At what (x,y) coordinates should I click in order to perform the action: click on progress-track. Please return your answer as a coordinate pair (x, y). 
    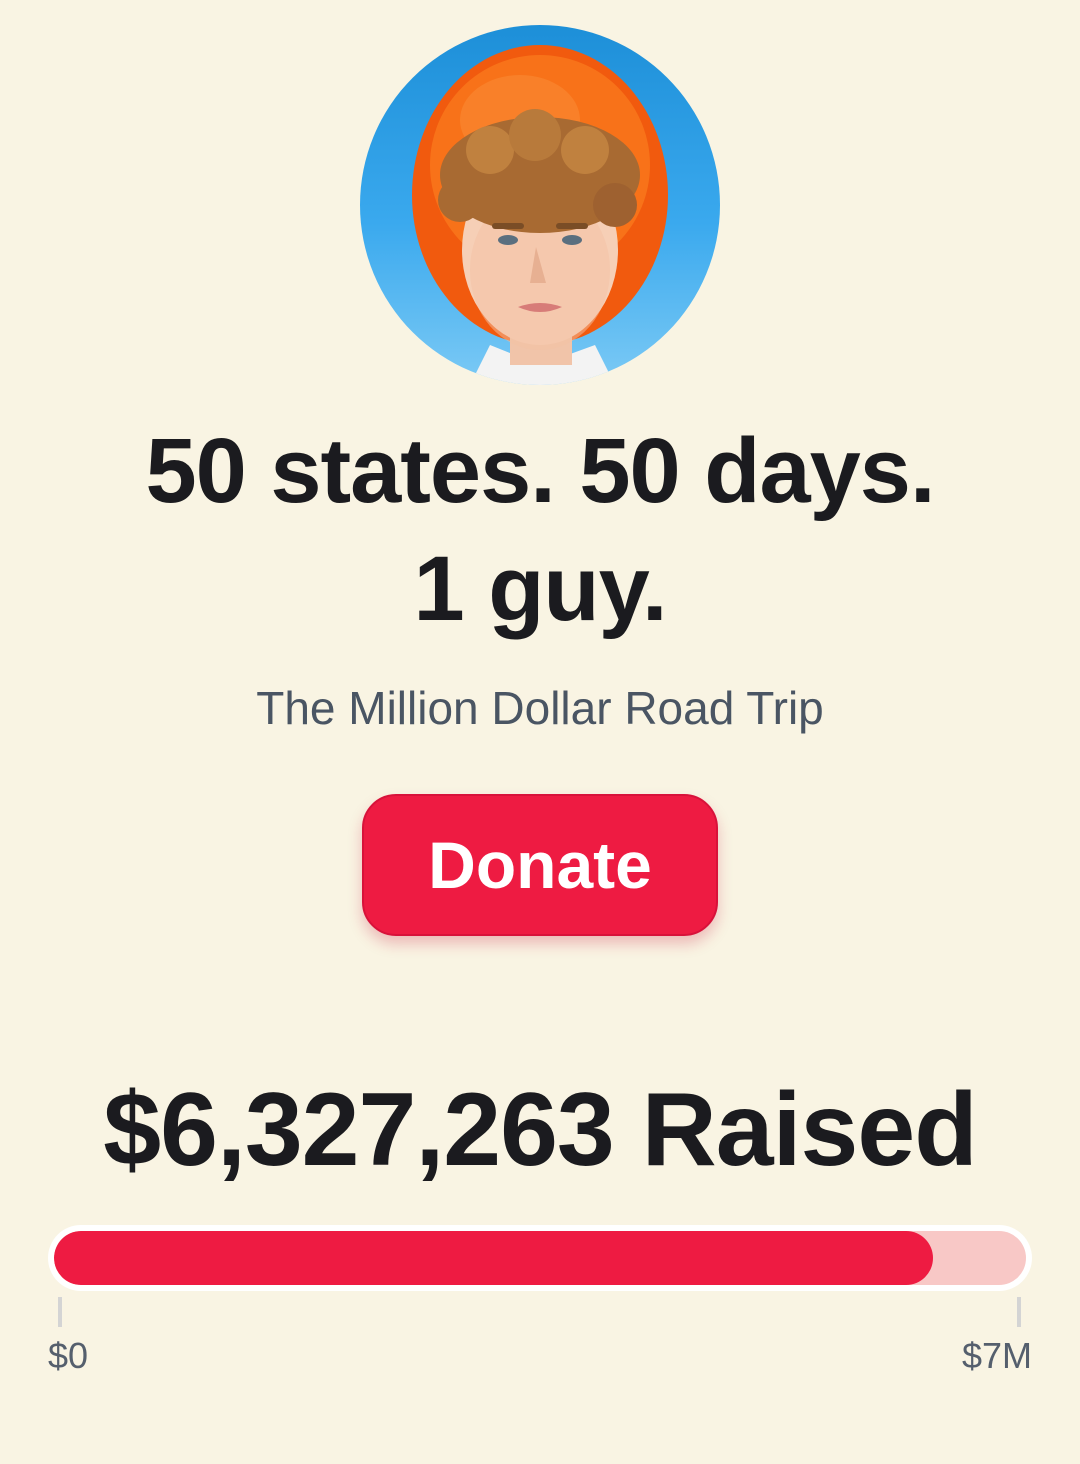
    Looking at the image, I should click on (540, 1258).